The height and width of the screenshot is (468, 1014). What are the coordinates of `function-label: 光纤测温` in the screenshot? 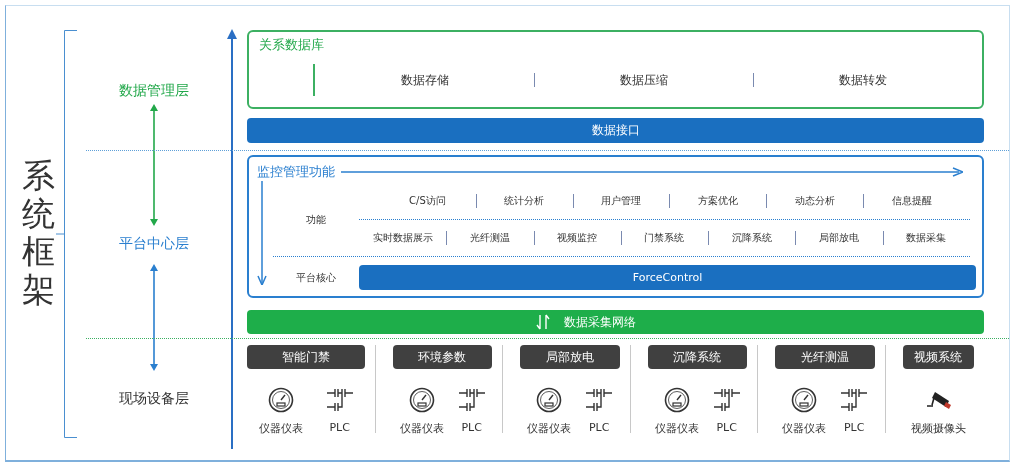 It's located at (490, 238).